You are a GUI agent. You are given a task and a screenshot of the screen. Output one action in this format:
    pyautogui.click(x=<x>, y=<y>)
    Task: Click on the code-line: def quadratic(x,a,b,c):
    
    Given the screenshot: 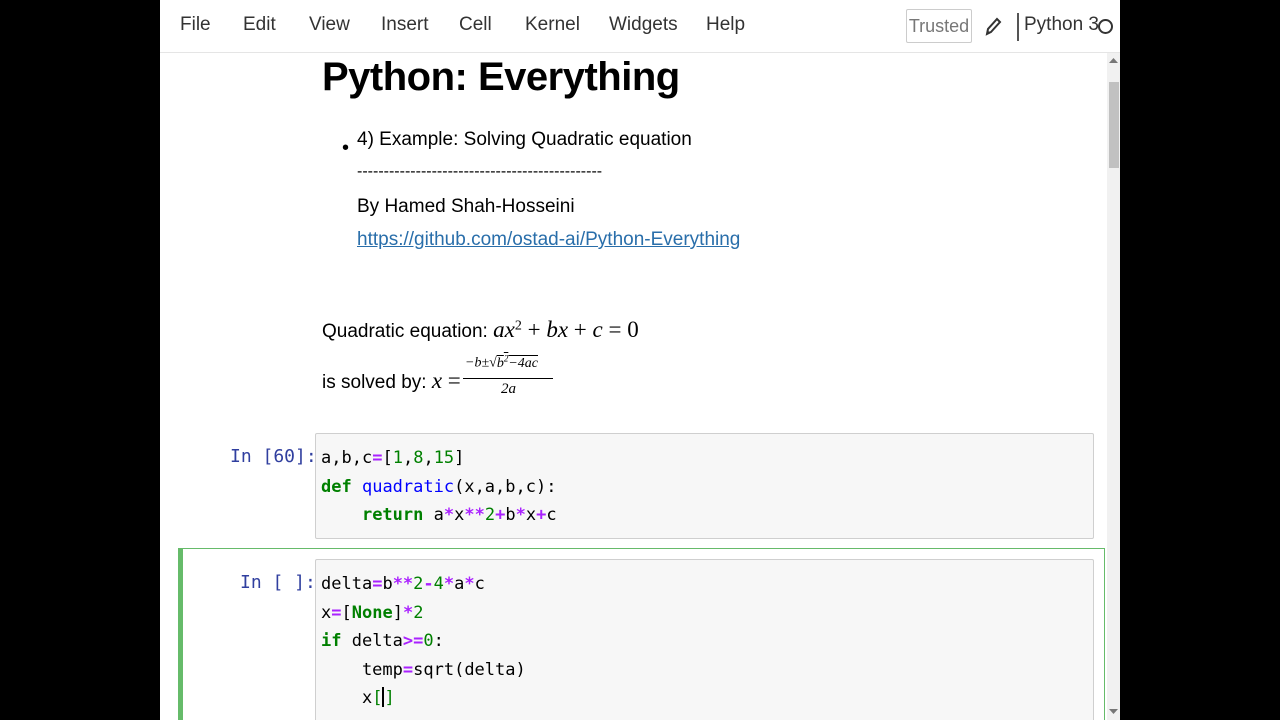 What is the action you would take?
    pyautogui.click(x=439, y=486)
    